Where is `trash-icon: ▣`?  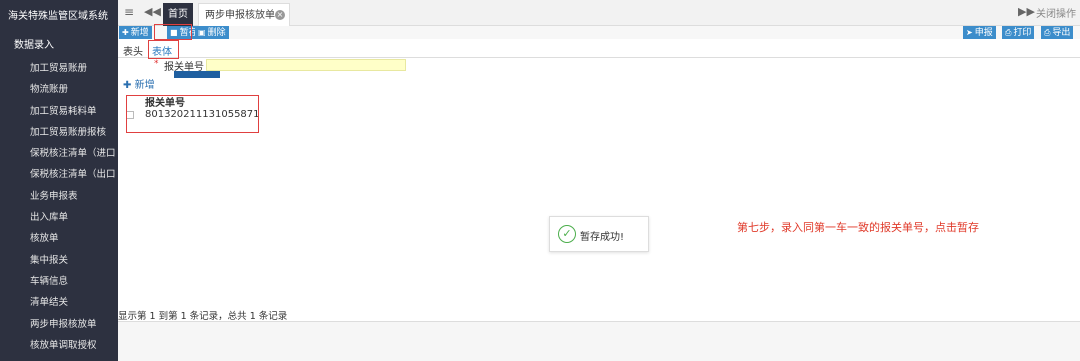 trash-icon: ▣ is located at coordinates (202, 32).